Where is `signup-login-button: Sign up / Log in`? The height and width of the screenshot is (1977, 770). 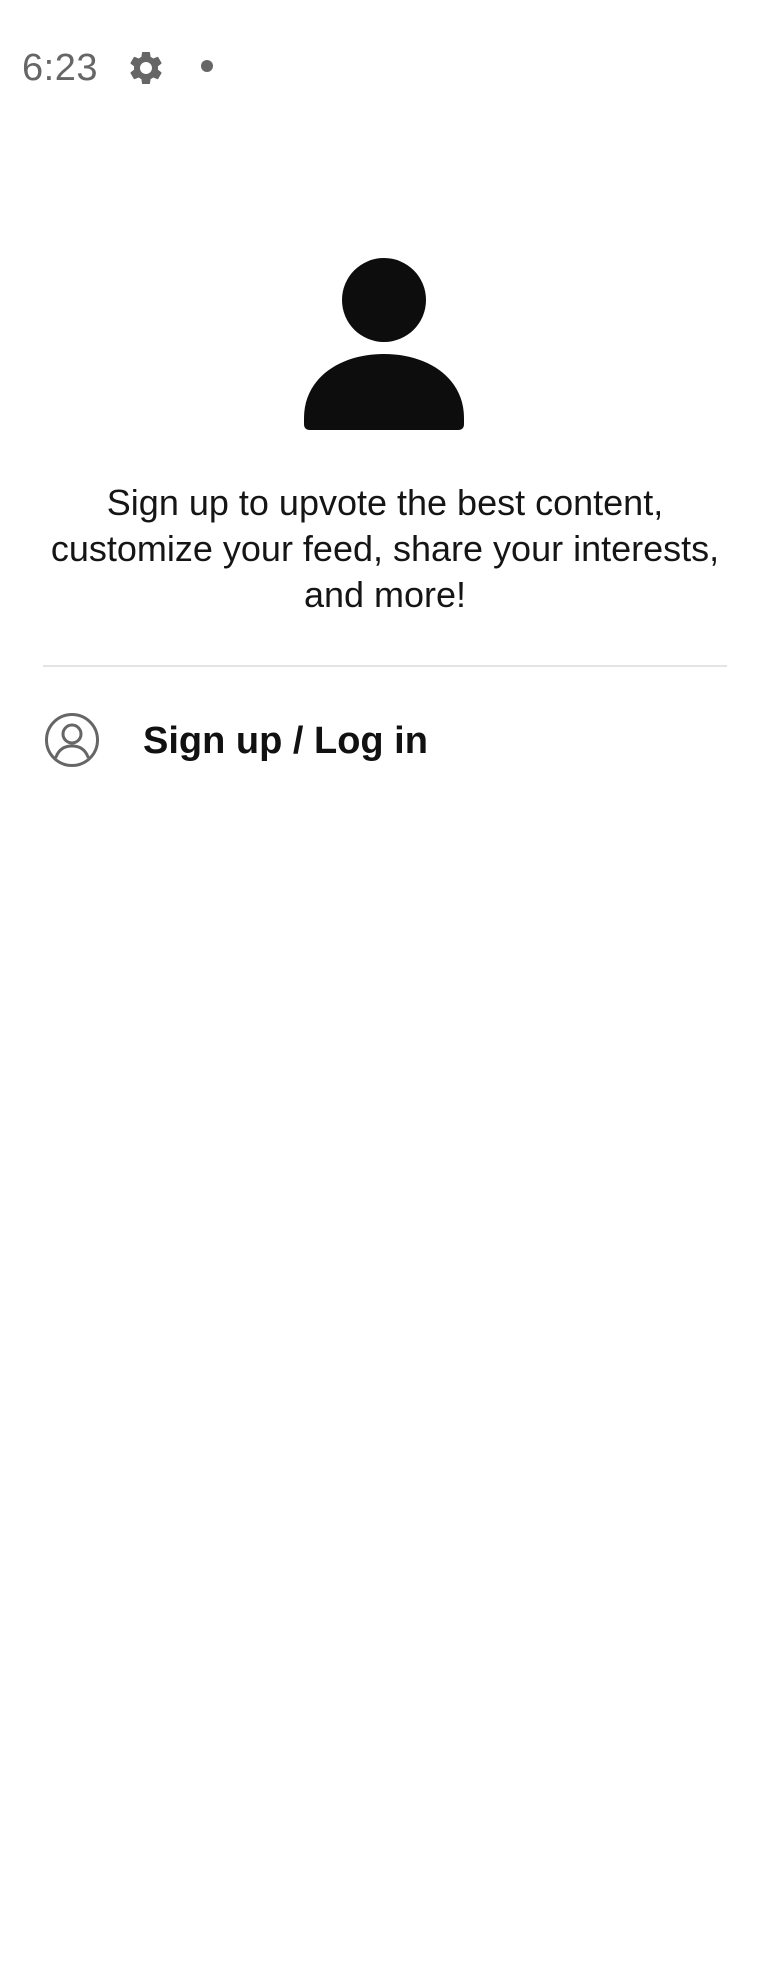
signup-login-button: Sign up / Log in is located at coordinates (385, 740).